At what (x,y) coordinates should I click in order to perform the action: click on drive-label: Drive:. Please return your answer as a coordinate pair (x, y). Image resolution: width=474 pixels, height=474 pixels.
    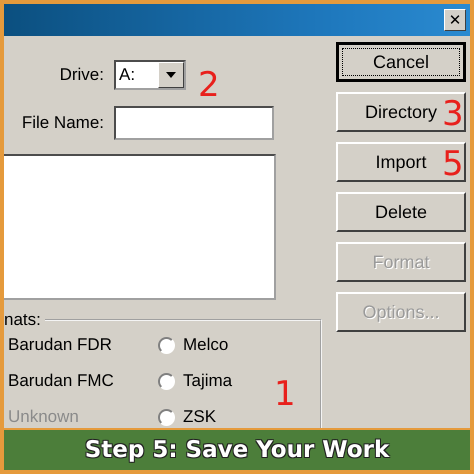
    Looking at the image, I should click on (81, 75).